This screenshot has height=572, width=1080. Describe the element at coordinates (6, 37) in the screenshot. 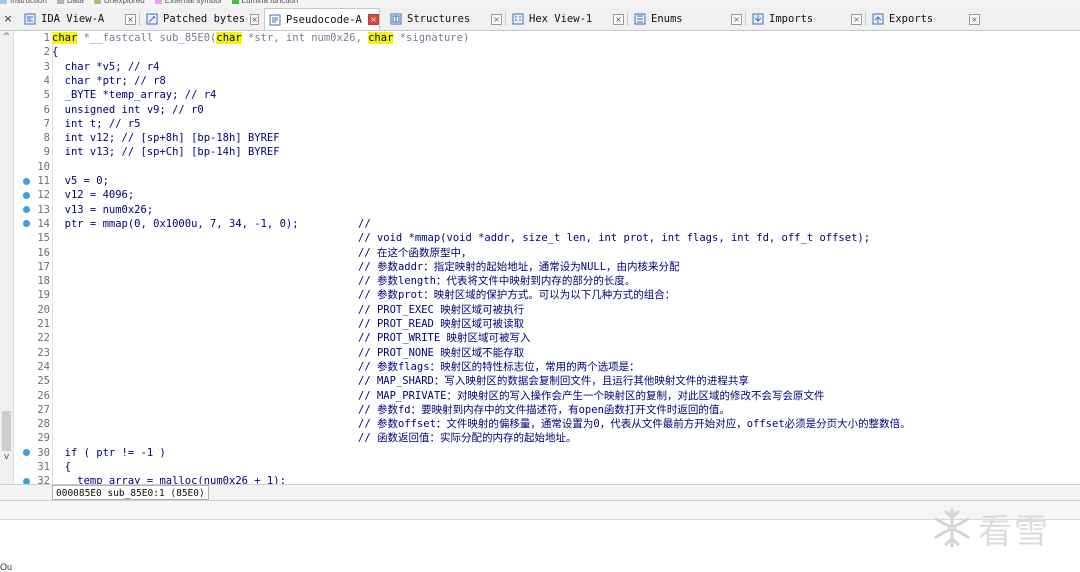

I see `scroll-up-icon: ^` at that location.